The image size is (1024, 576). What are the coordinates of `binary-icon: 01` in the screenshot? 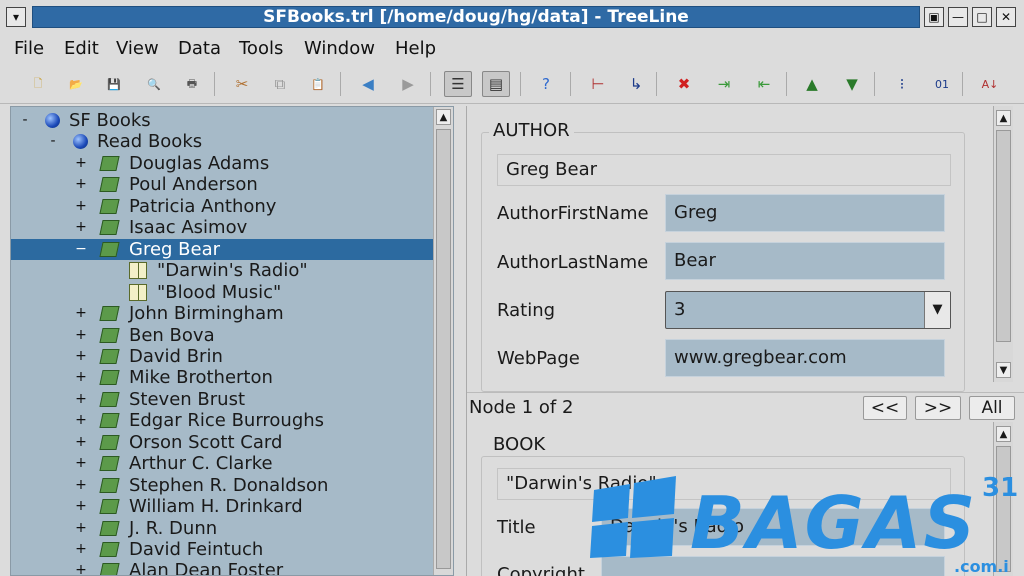 It's located at (942, 84).